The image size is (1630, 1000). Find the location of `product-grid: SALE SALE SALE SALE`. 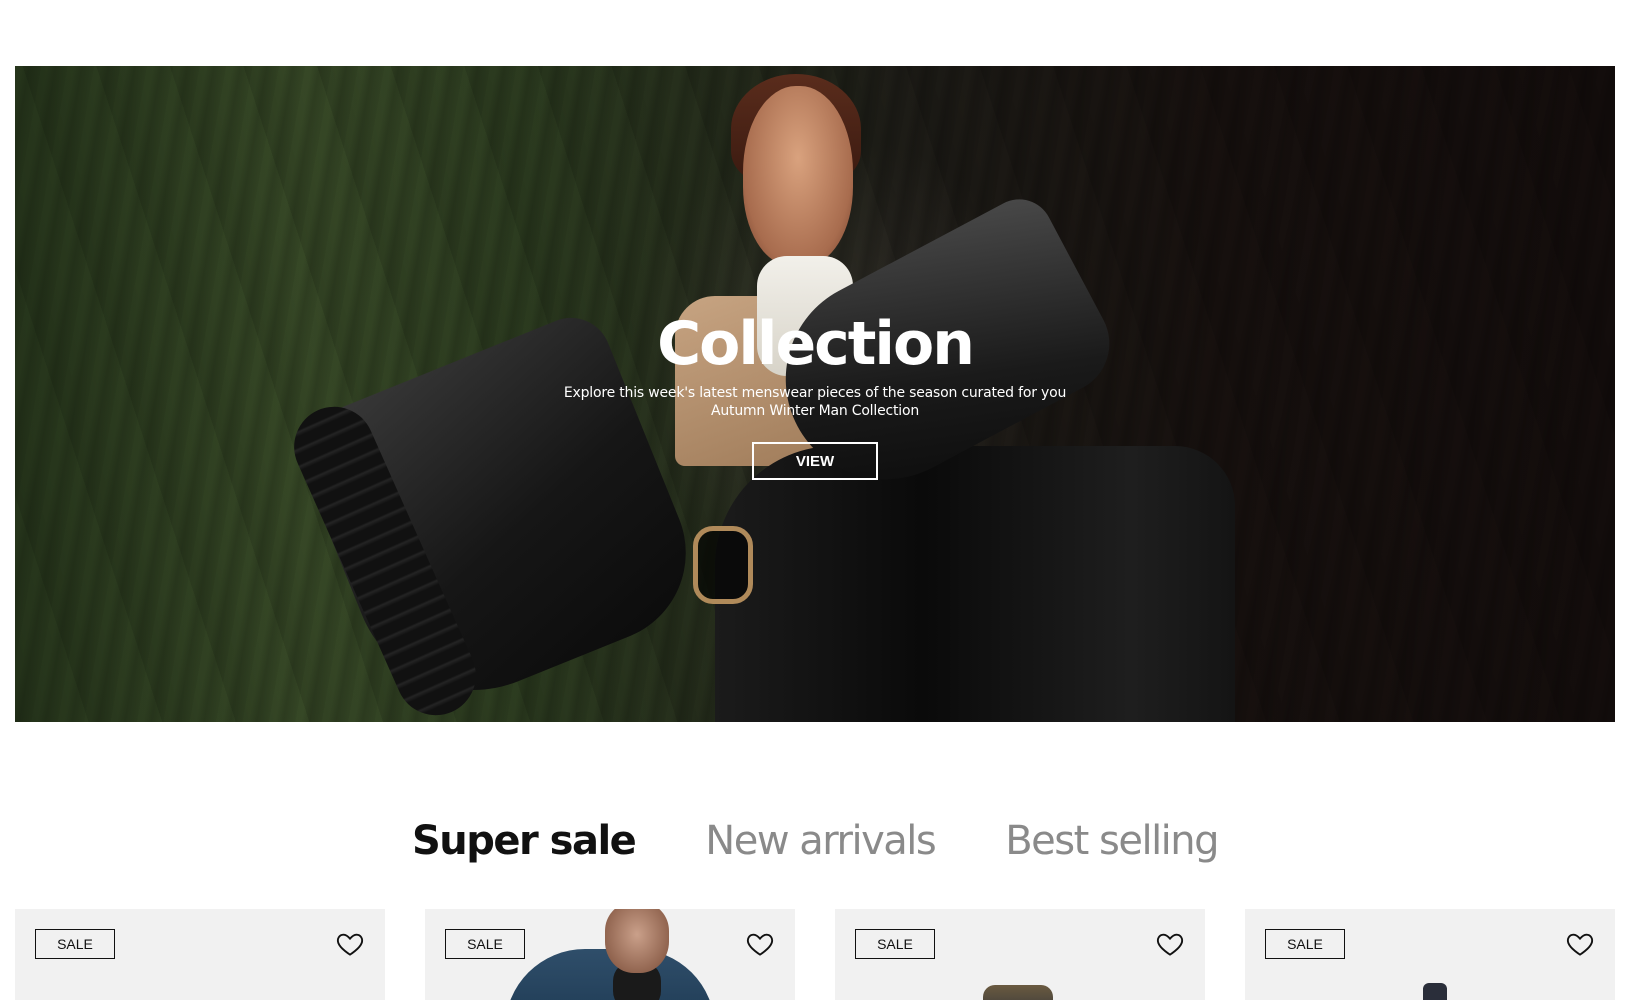

product-grid: SALE SALE SALE SALE is located at coordinates (815, 954).